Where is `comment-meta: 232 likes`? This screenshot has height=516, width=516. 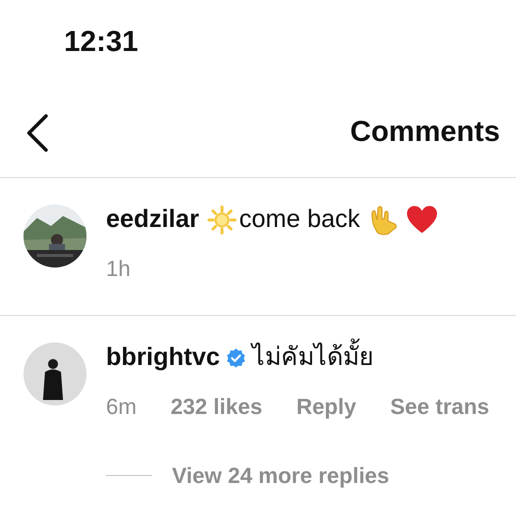
comment-meta: 232 likes is located at coordinates (216, 406).